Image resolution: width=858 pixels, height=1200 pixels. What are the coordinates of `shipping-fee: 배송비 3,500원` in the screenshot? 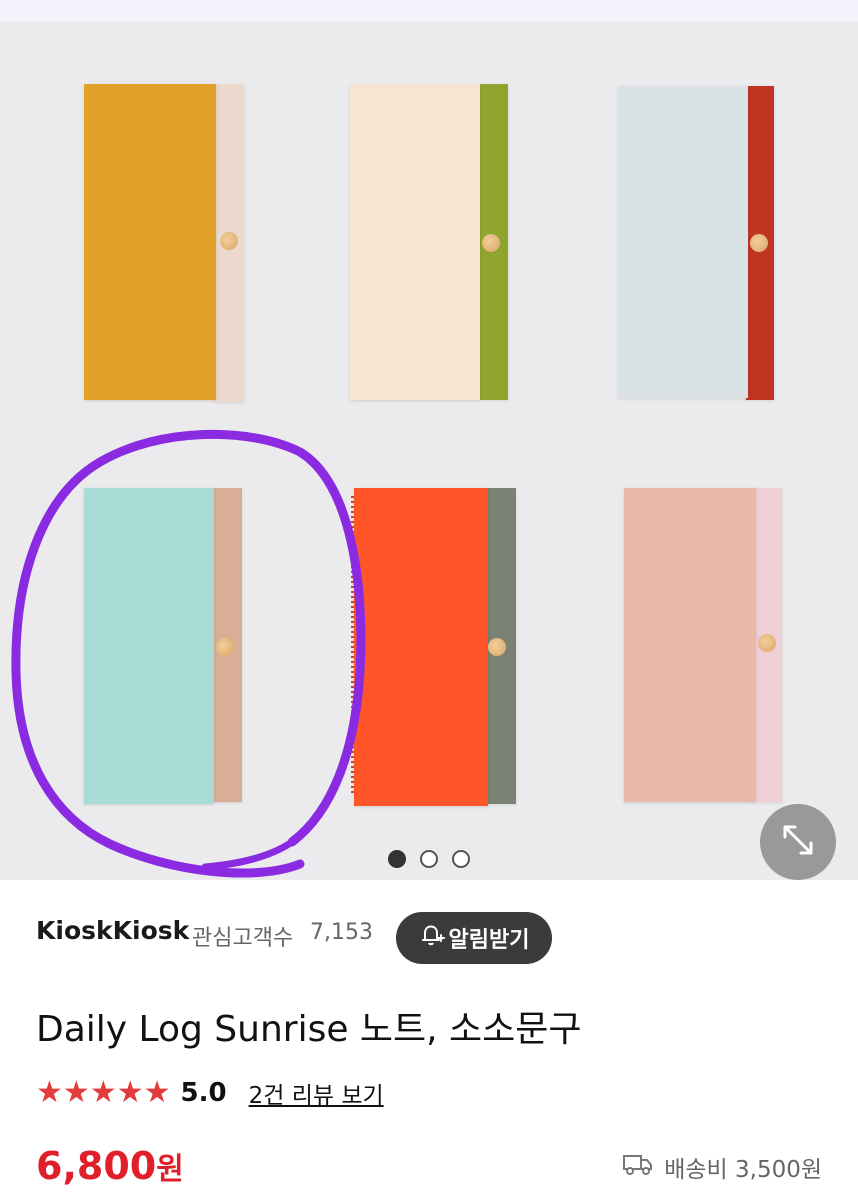 It's located at (722, 1167).